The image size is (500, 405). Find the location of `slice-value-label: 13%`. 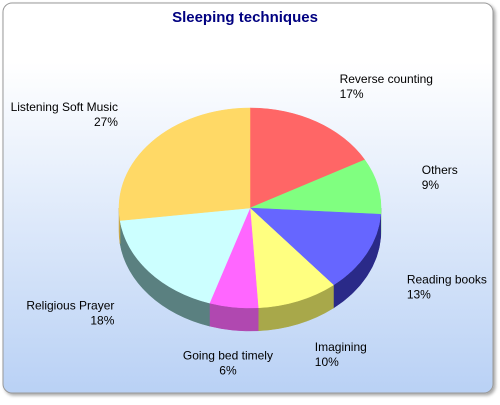

slice-value-label: 13% is located at coordinates (419, 294).